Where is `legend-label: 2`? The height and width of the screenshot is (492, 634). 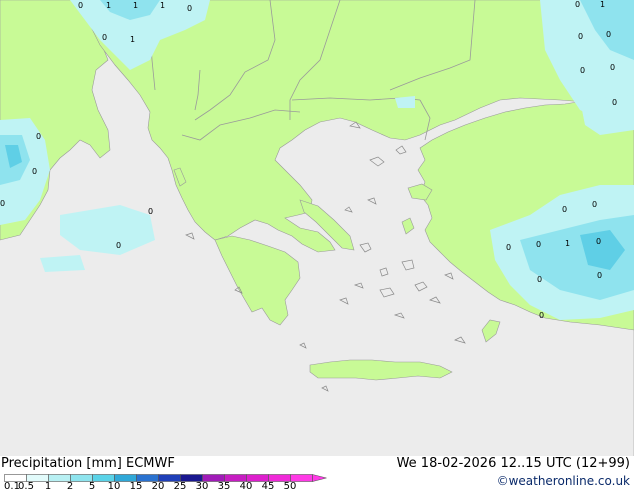
legend-label: 2 is located at coordinates (70, 486).